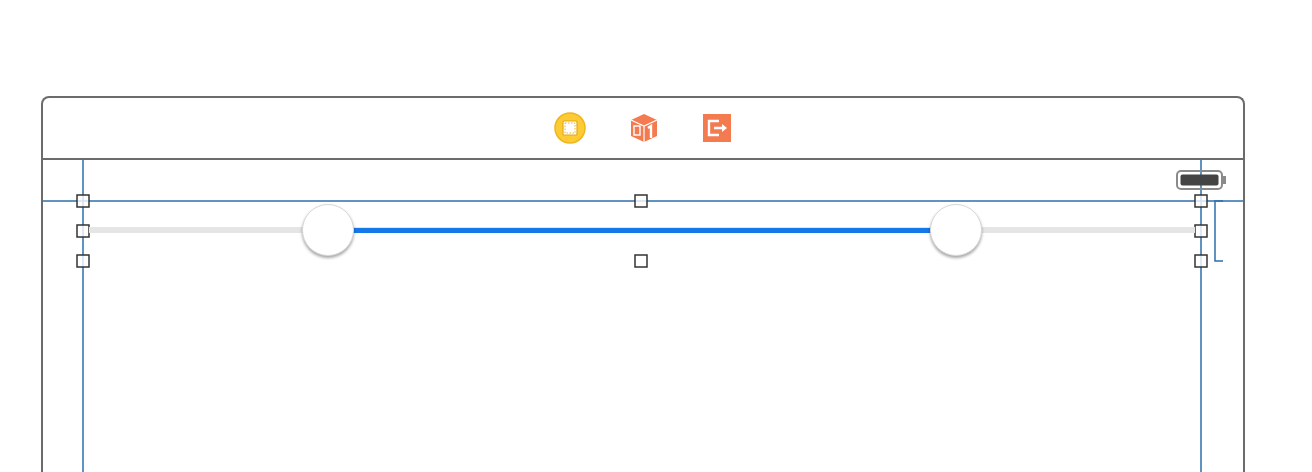 This screenshot has width=1312, height=472. Describe the element at coordinates (717, 128) in the screenshot. I see `exit-icon` at that location.